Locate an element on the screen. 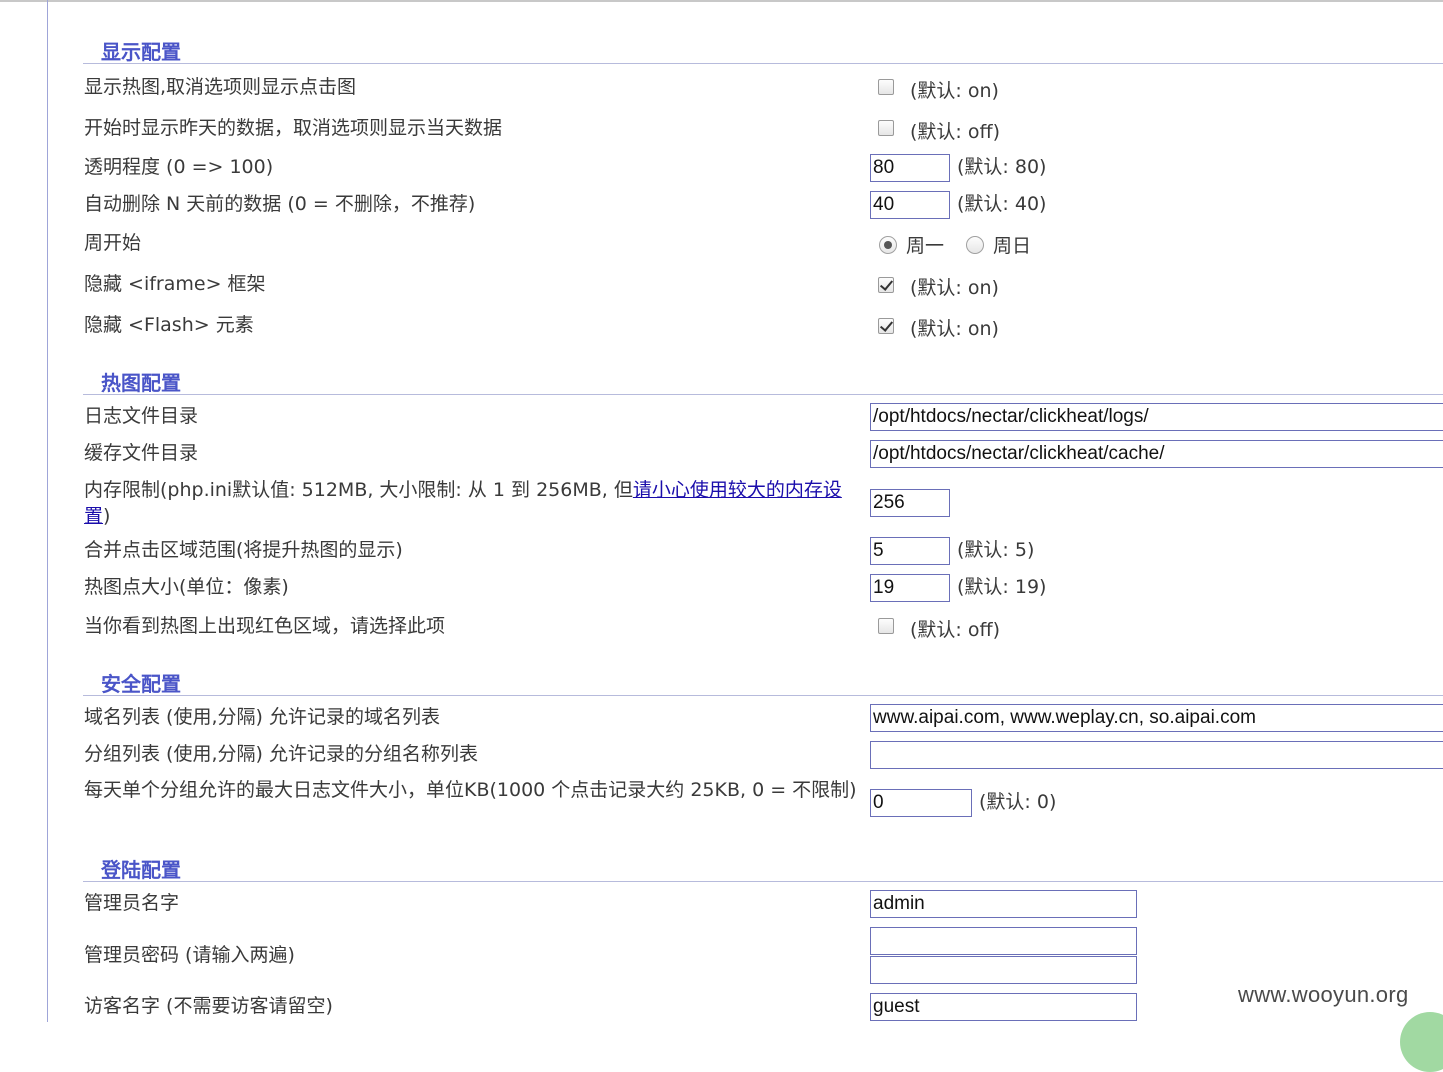 The height and width of the screenshot is (1072, 1443). hint-red-zone: (默认: off) is located at coordinates (955, 630).